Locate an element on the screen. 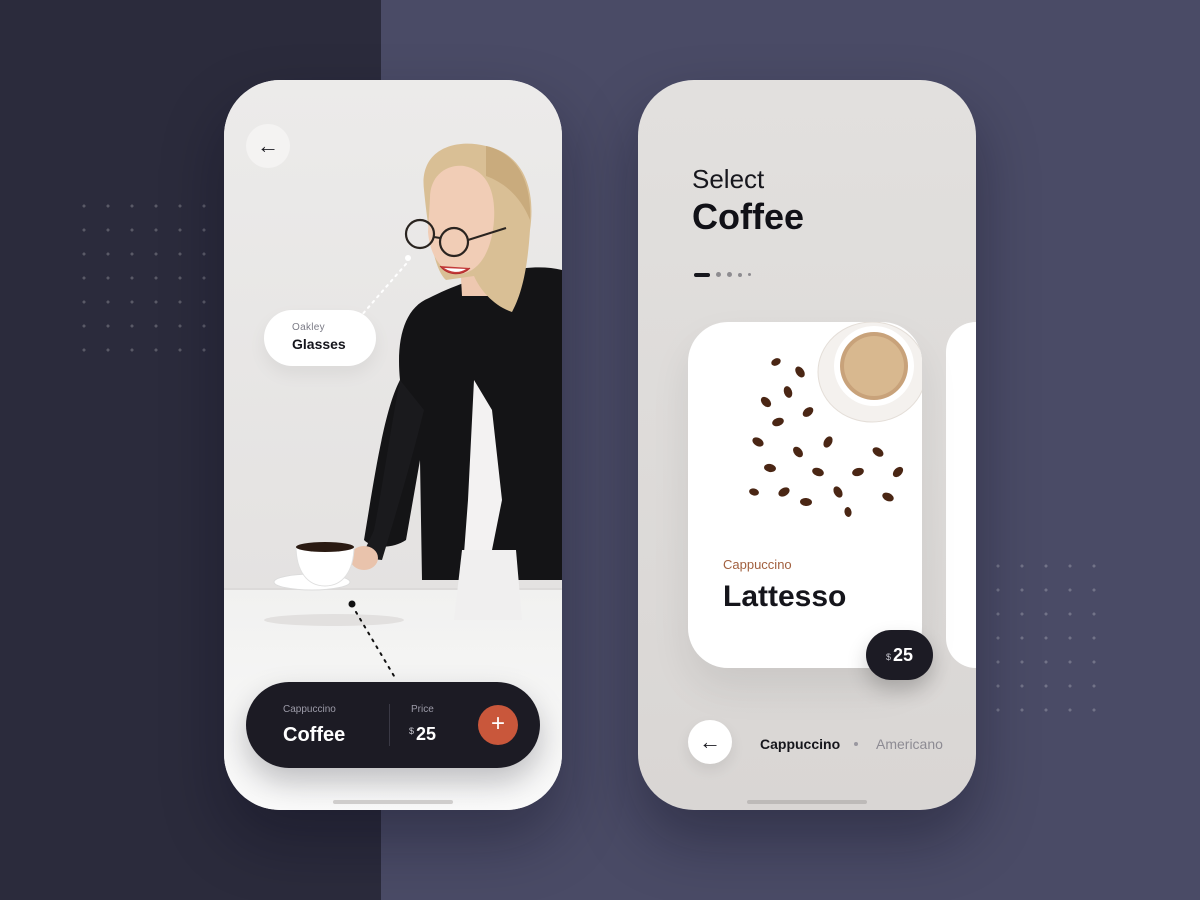 This screenshot has height=900, width=1200. product-price: $25 is located at coordinates (422, 734).